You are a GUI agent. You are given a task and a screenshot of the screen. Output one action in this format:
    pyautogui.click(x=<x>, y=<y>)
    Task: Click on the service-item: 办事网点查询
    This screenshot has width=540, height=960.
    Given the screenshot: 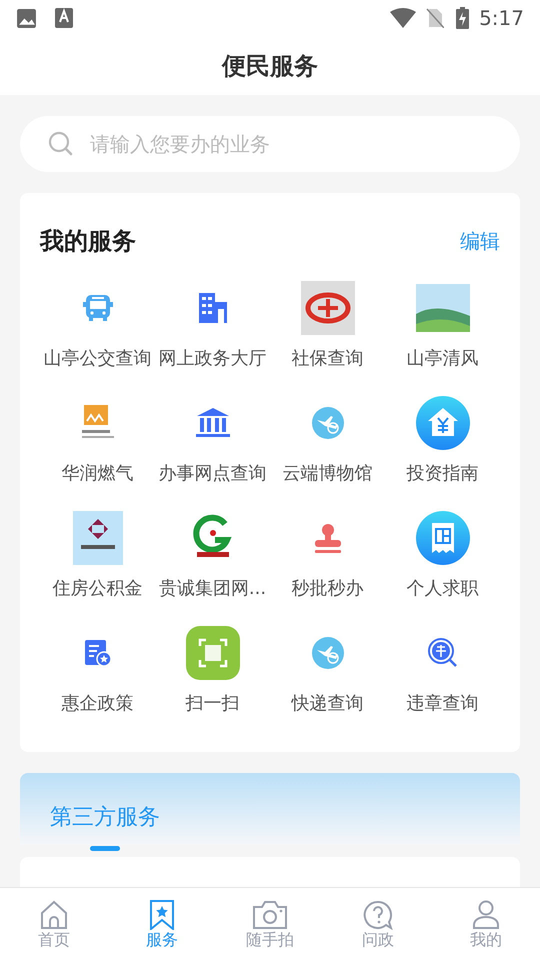 What is the action you would take?
    pyautogui.click(x=212, y=473)
    